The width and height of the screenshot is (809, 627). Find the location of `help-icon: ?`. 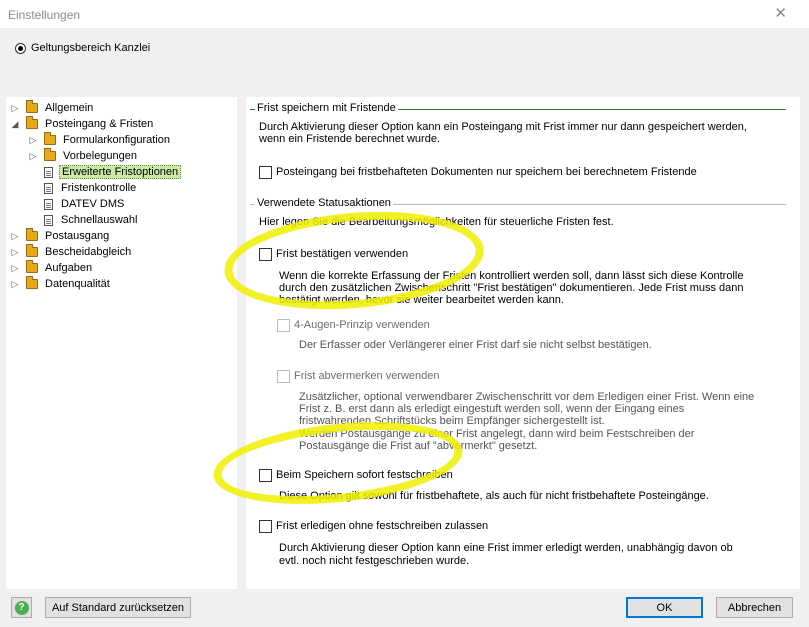

help-icon: ? is located at coordinates (21, 607).